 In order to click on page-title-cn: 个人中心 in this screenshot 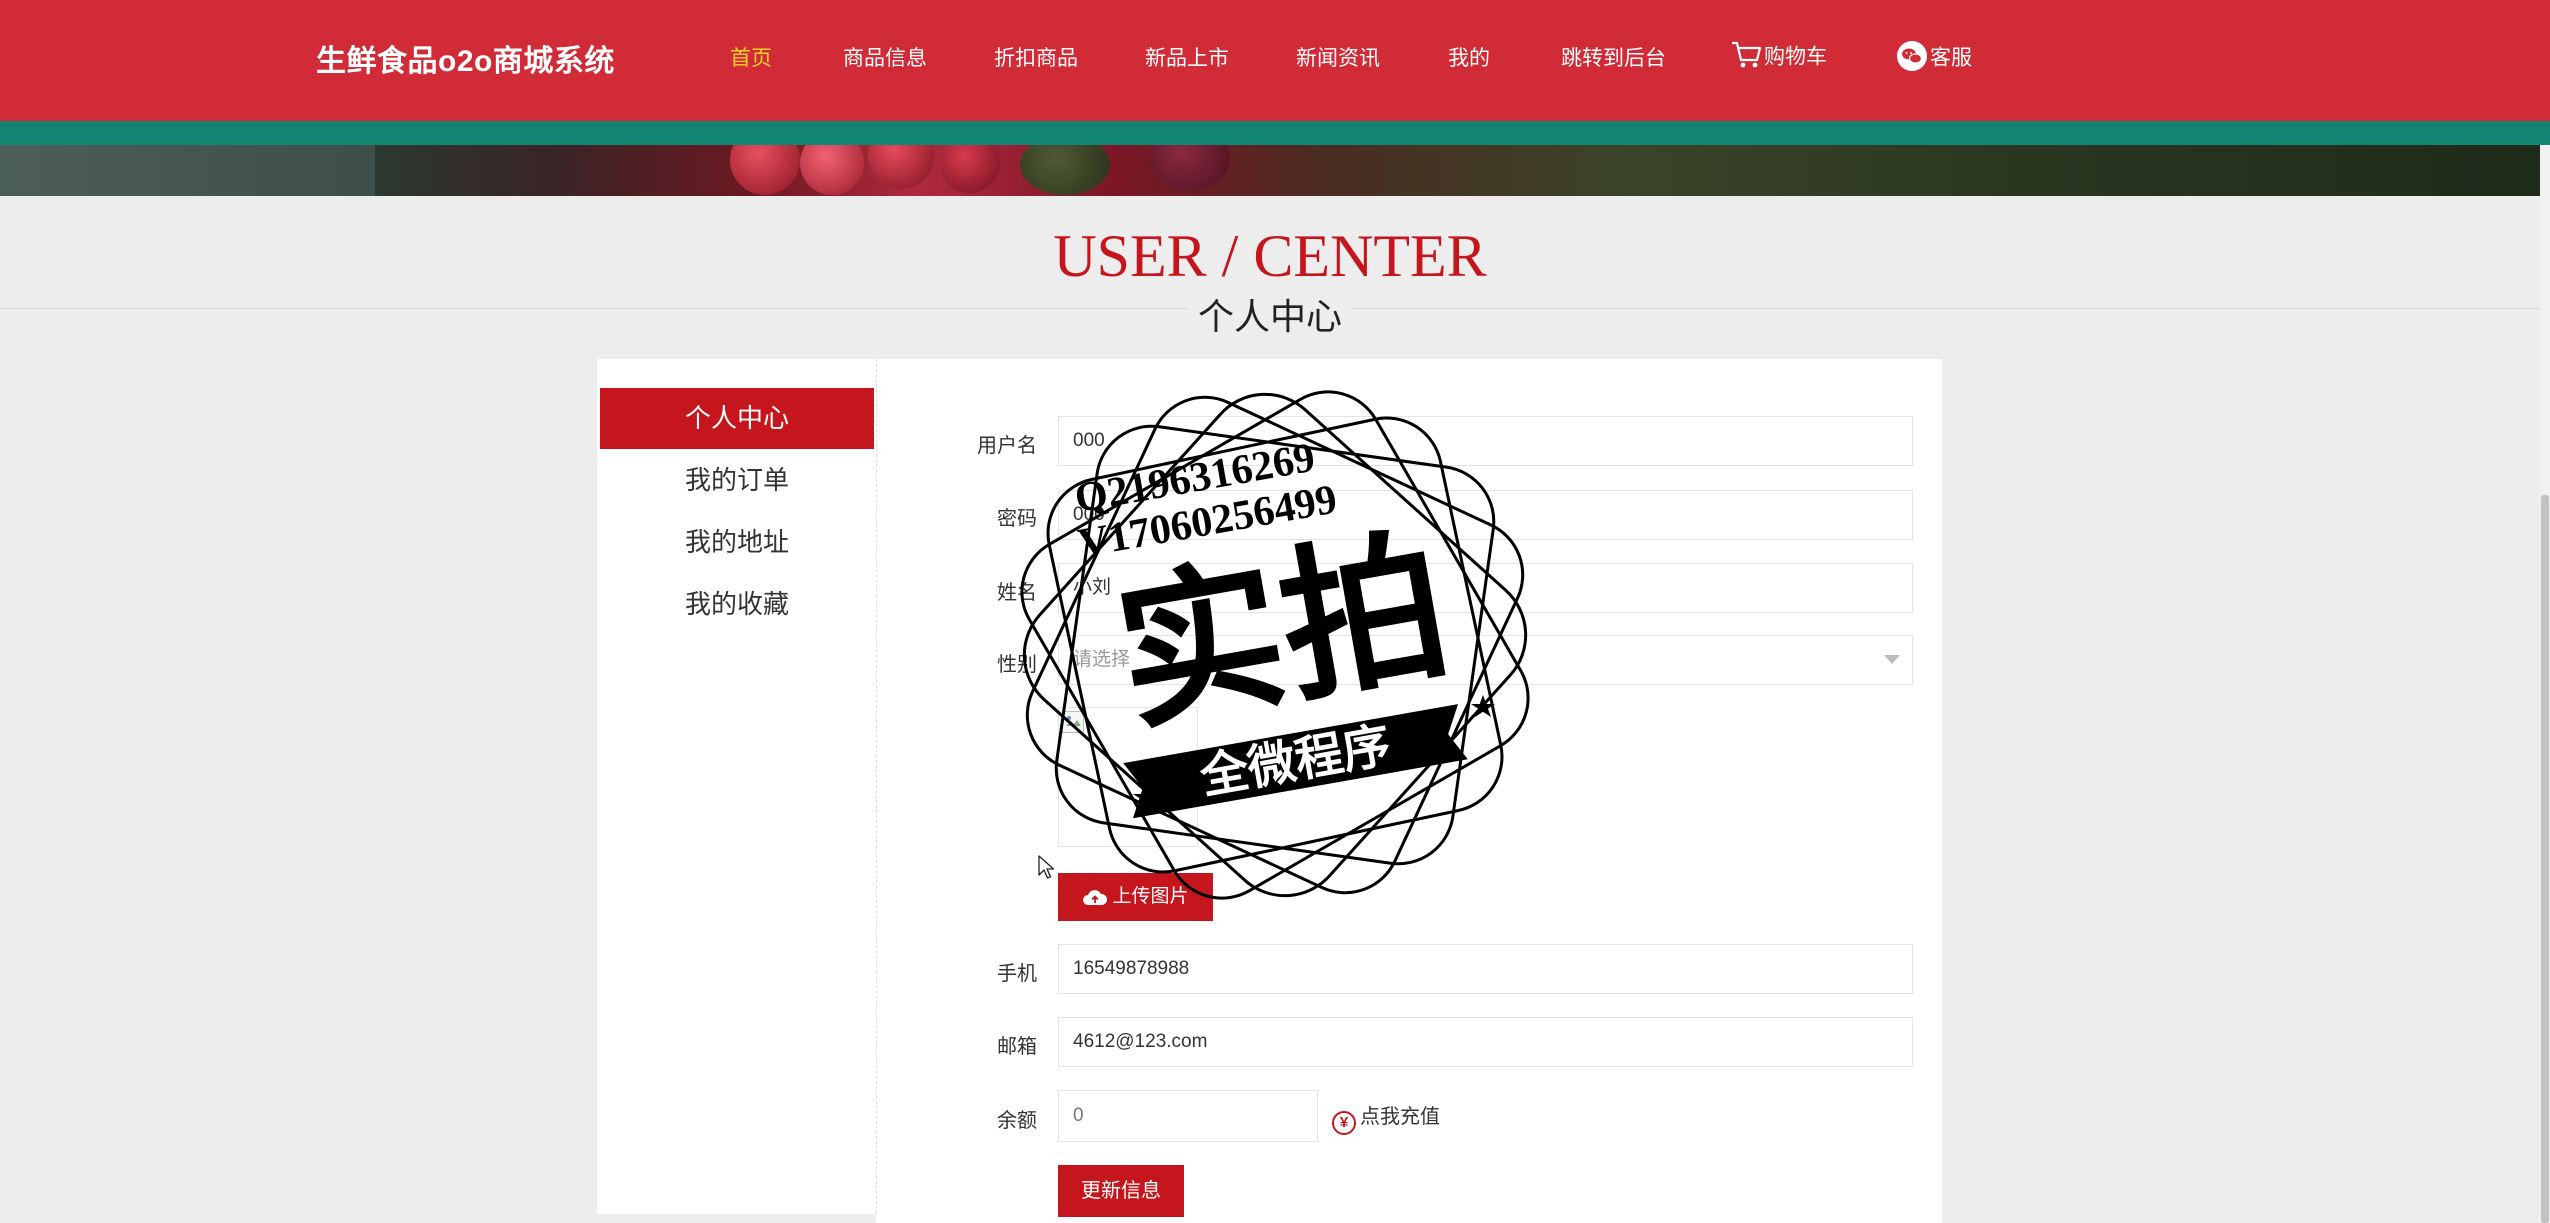, I will do `click(1270, 314)`.